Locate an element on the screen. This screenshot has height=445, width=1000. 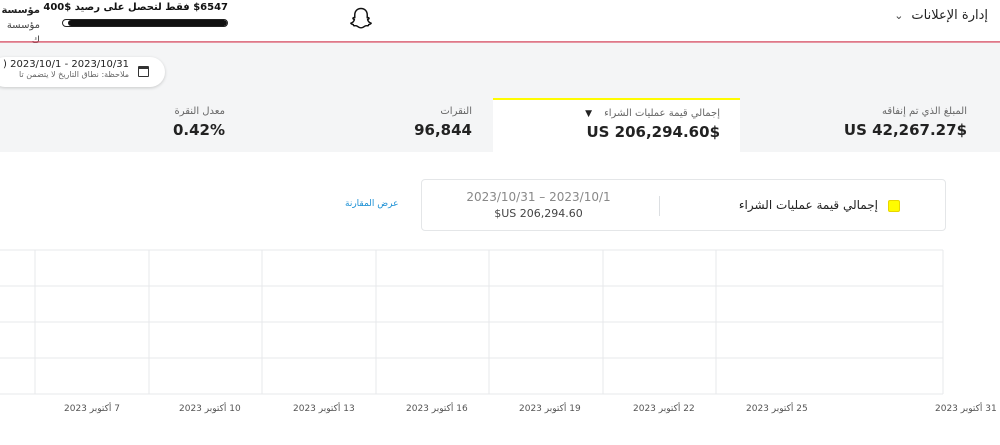
metric-value: 96,844 is located at coordinates (443, 130).